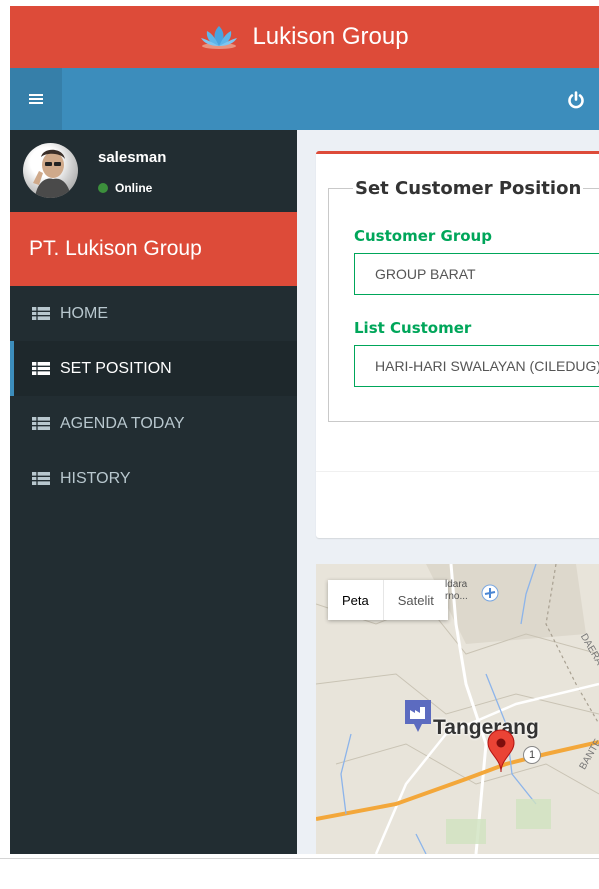 The height and width of the screenshot is (889, 599). Describe the element at coordinates (468, 188) in the screenshot. I see `form-title: Set Customer Position` at that location.